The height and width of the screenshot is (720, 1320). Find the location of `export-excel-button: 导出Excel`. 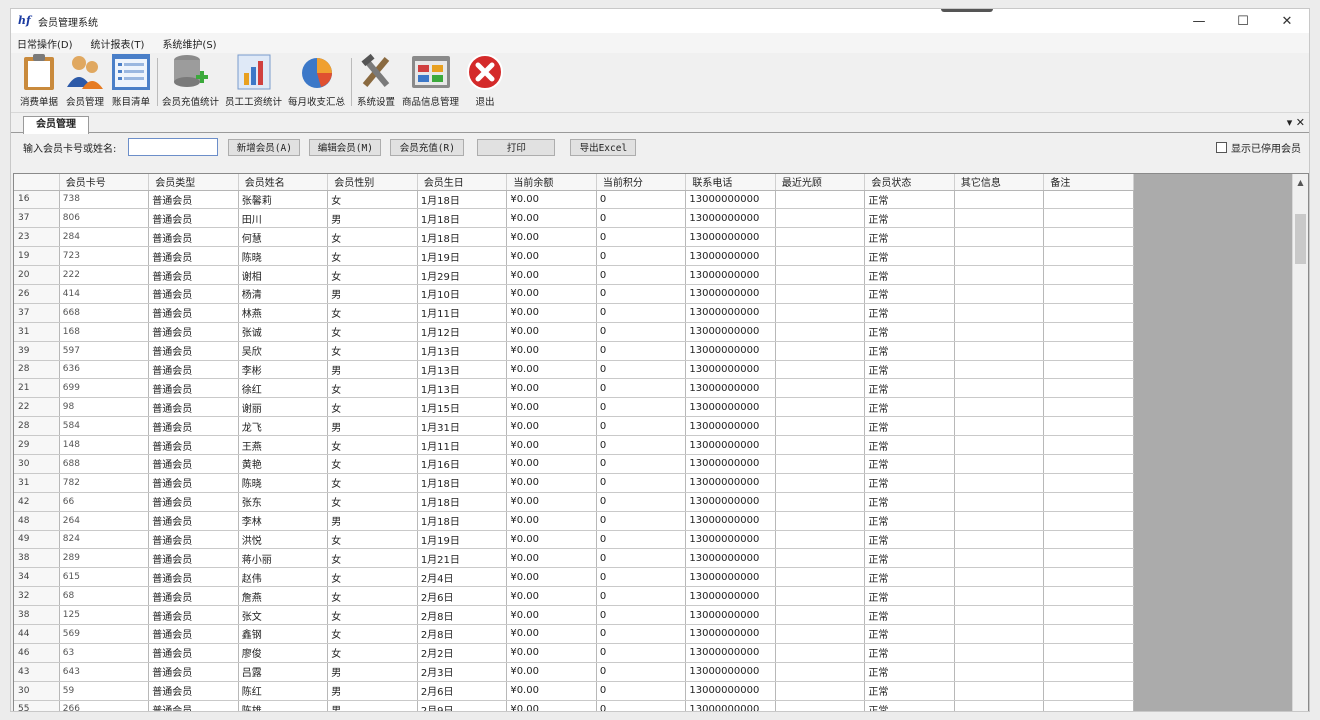

export-excel-button: 导出Excel is located at coordinates (603, 147).